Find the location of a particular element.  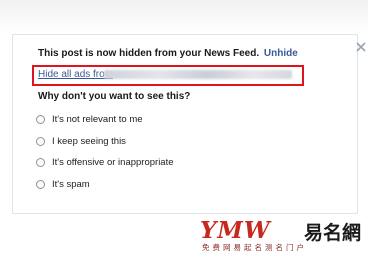

watermark-logo: YMW 易名網 免费网易起名测名门户 is located at coordinates (282, 236).